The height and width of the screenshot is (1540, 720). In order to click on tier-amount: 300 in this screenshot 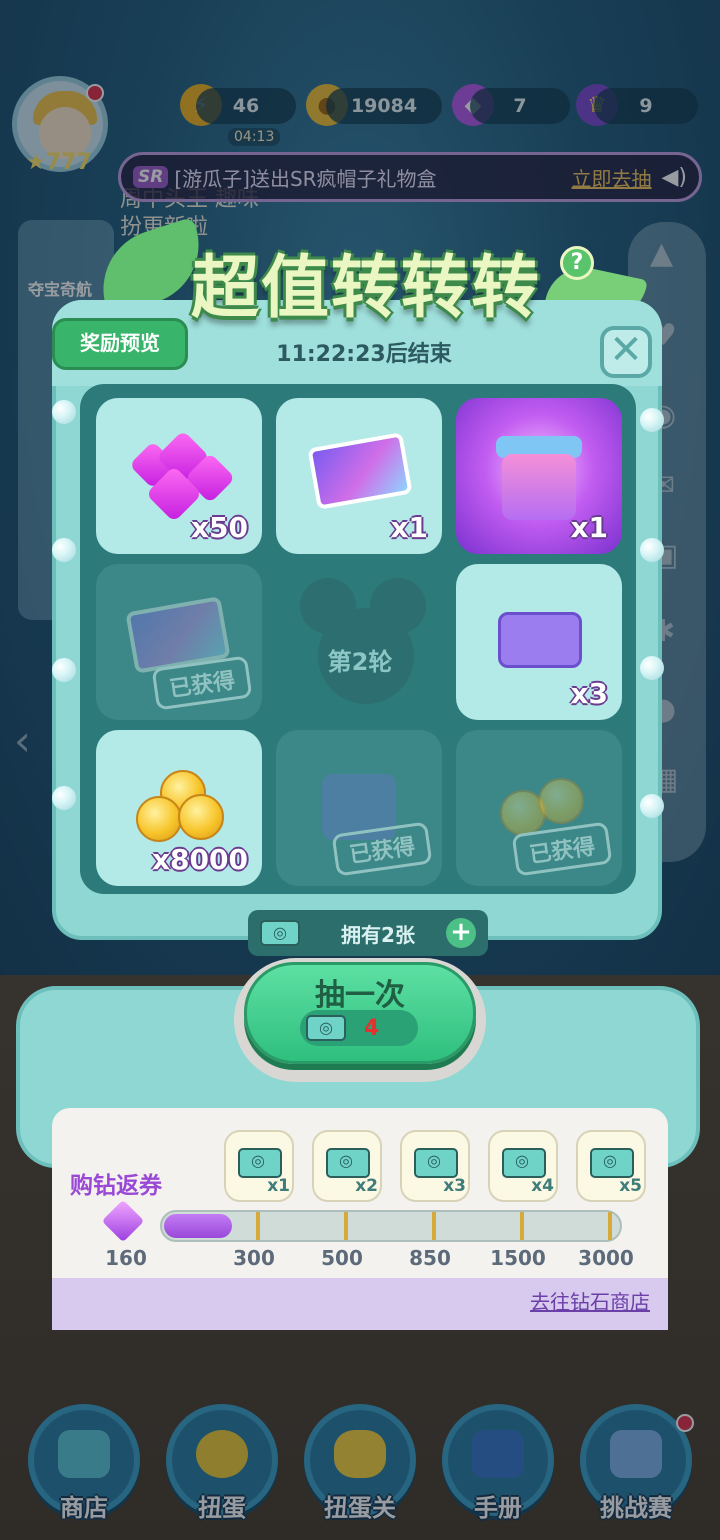, I will do `click(254, 1258)`.